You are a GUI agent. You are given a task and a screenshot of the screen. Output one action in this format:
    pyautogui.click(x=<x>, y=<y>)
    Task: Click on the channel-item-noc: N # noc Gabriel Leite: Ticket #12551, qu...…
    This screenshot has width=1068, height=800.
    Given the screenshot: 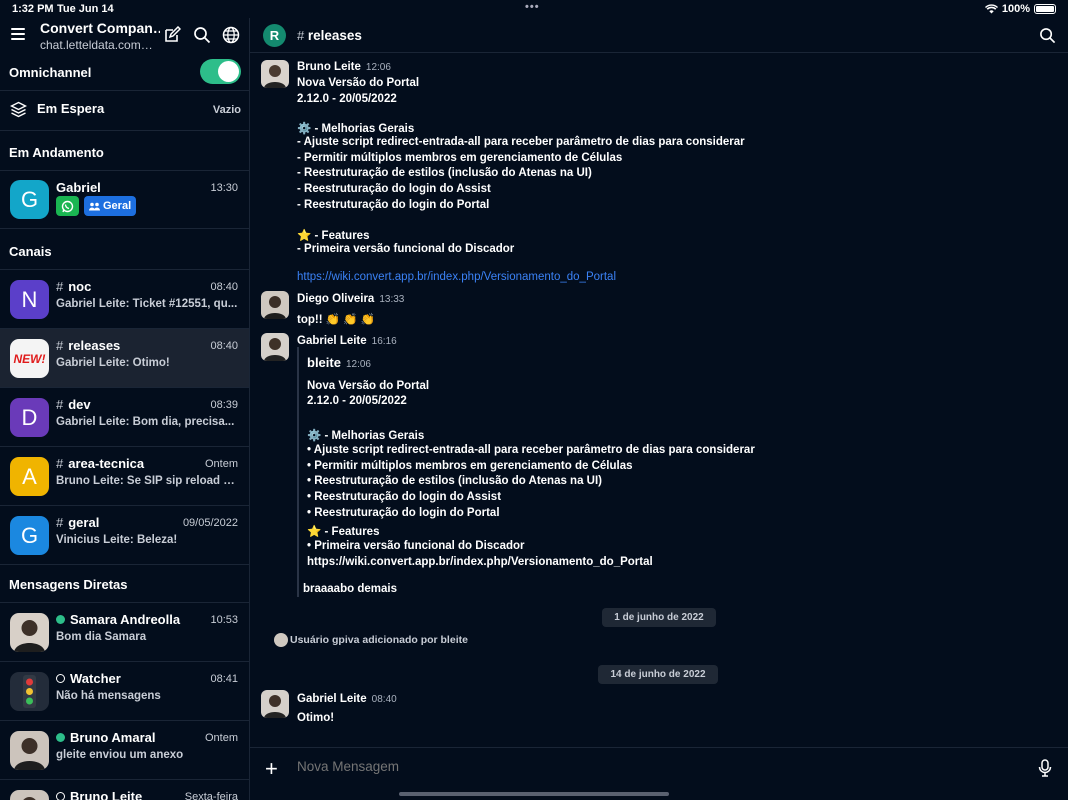 What is the action you would take?
    pyautogui.click(x=124, y=299)
    